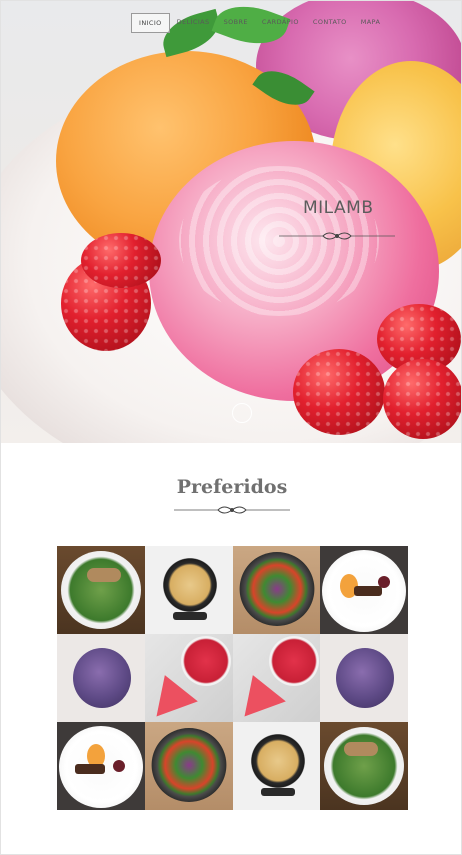 The height and width of the screenshot is (855, 462). I want to click on nav-item-delicias: DELÍCIAS, so click(193, 23).